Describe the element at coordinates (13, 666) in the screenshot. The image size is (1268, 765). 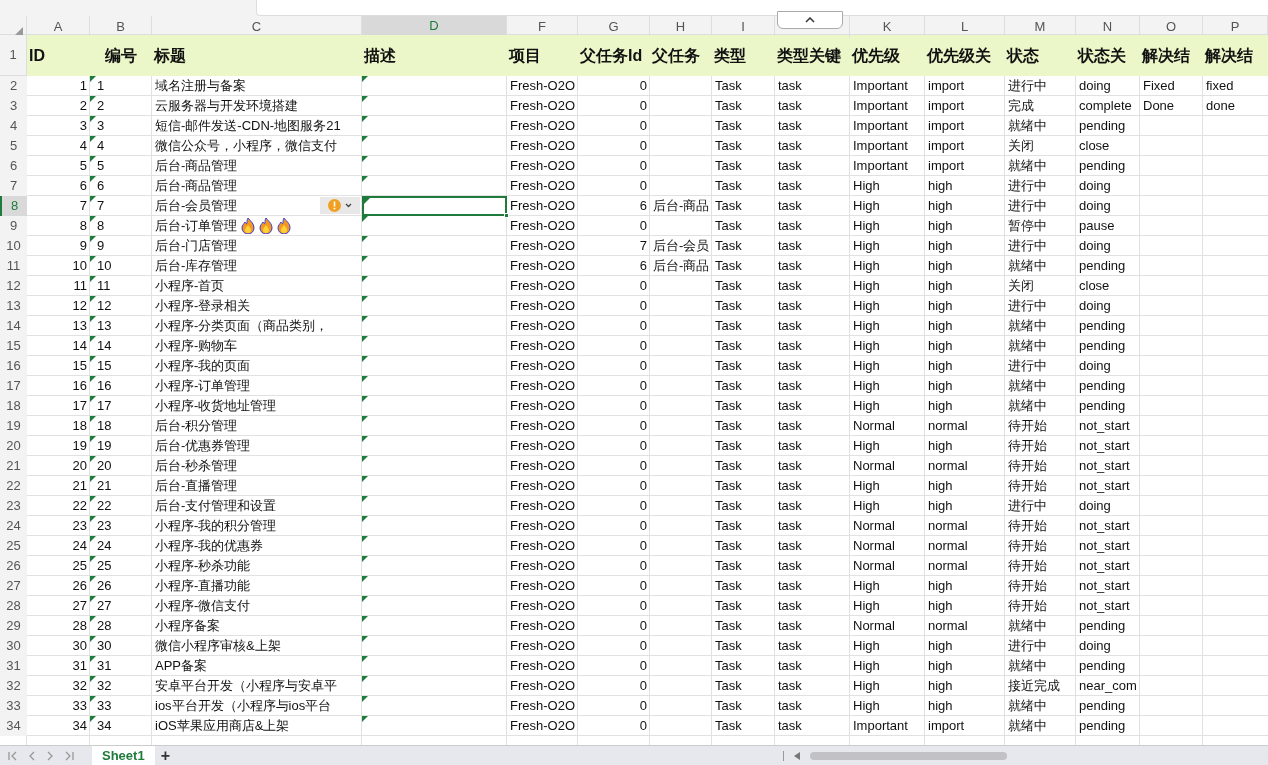
I see `row-header: 31` at that location.